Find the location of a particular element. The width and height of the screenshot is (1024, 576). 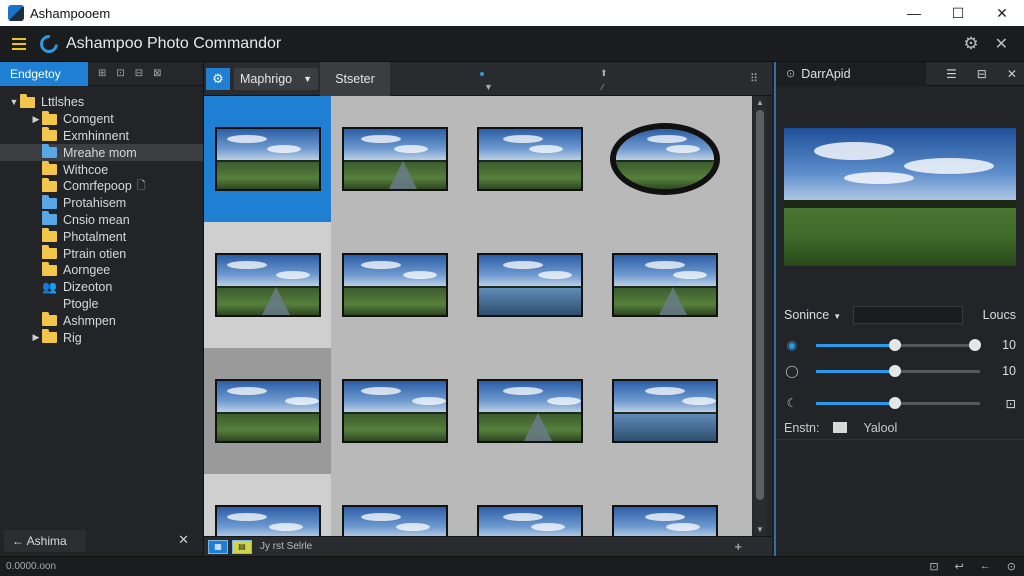

ashampoo-logo-icon is located at coordinates (49, 43).